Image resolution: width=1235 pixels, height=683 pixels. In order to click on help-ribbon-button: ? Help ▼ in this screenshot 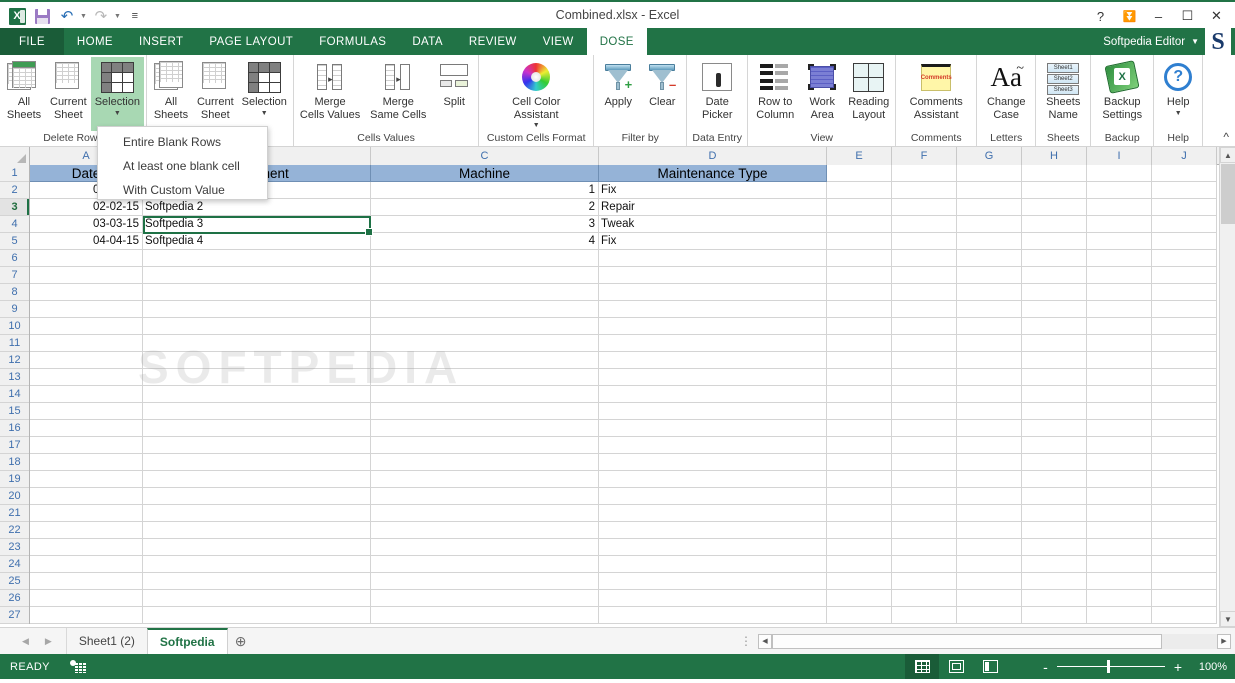, I will do `click(1178, 94)`.